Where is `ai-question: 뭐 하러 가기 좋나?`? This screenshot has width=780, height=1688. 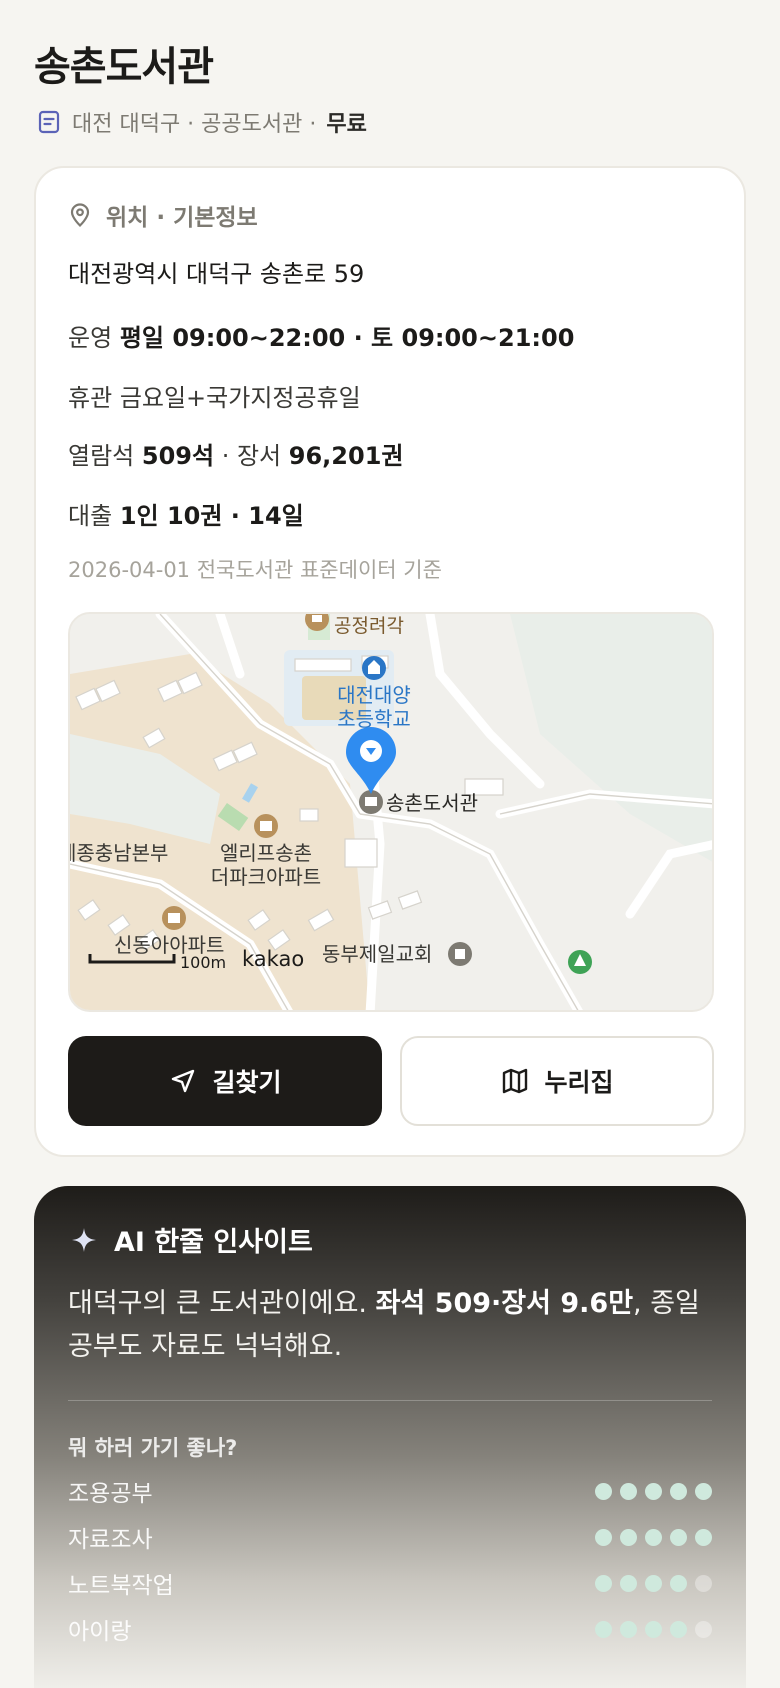 ai-question: 뭐 하러 가기 좋나? is located at coordinates (153, 1448).